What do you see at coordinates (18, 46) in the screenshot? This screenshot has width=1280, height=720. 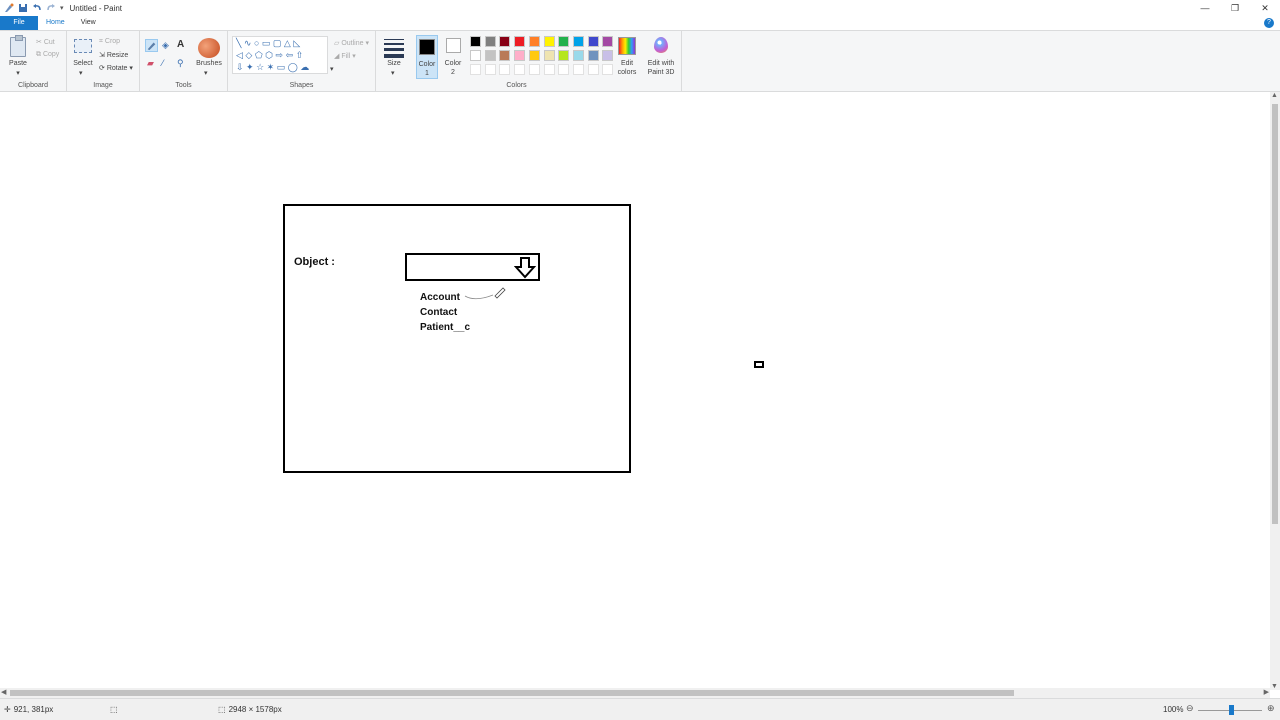 I see `paste-icon` at bounding box center [18, 46].